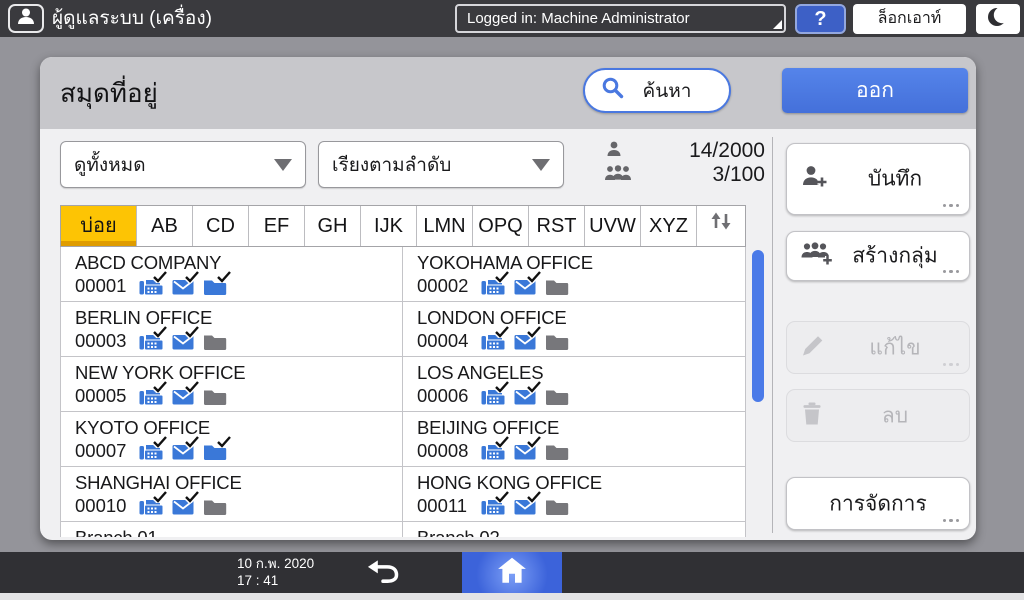  What do you see at coordinates (557, 226) in the screenshot?
I see `tab-rst: RST` at bounding box center [557, 226].